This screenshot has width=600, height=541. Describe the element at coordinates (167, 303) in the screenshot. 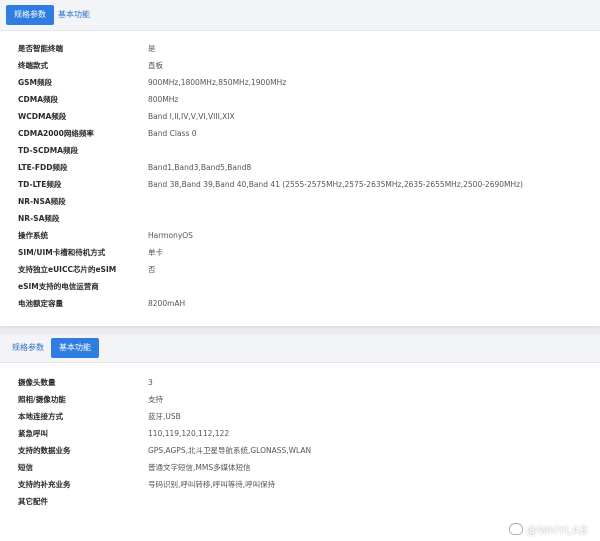

I see `spec-value: 8200mAH` at that location.